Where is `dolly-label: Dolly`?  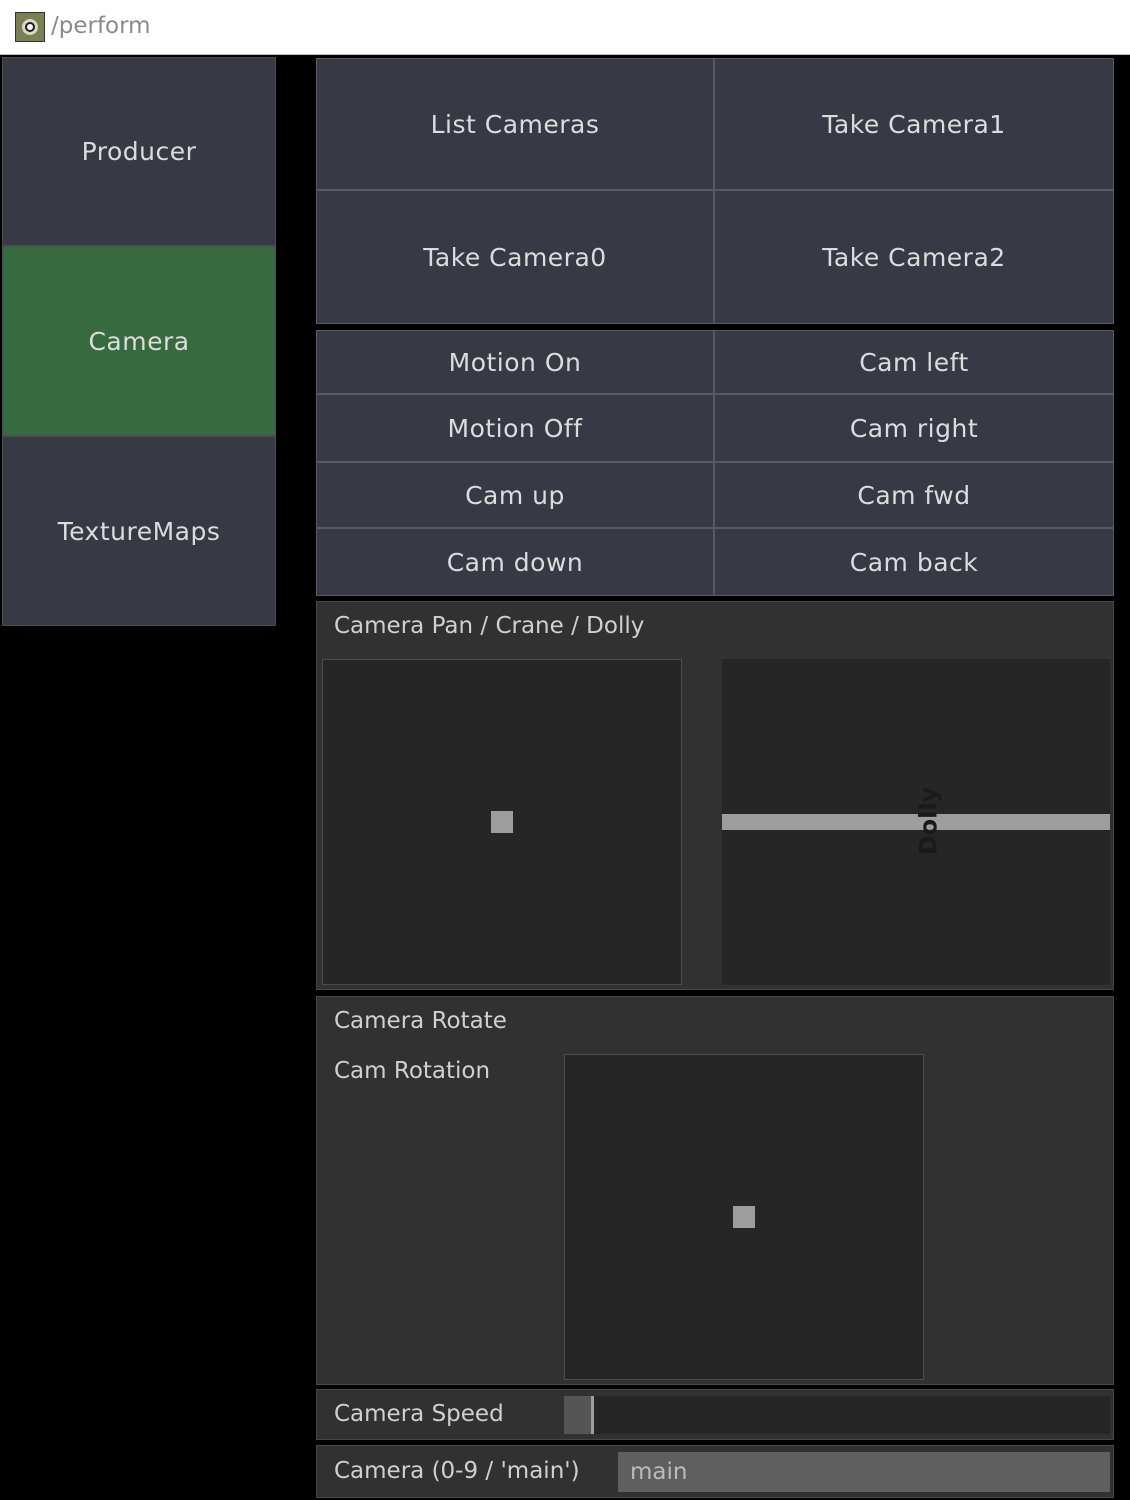
dolly-label: Dolly is located at coordinates (928, 821).